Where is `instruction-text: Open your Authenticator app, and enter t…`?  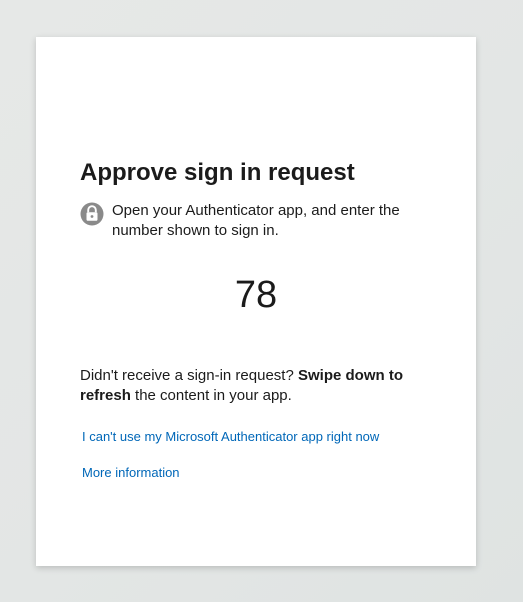
instruction-text: Open your Authenticator app, and enter t… is located at coordinates (256, 220).